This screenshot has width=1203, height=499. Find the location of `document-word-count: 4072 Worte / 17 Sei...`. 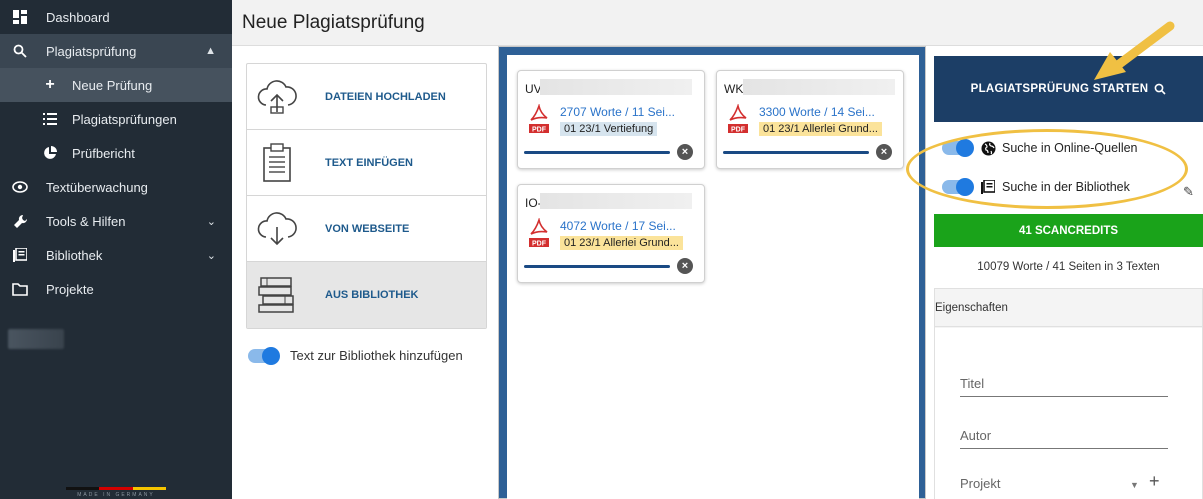

document-word-count: 4072 Worte / 17 Sei... is located at coordinates (618, 226).